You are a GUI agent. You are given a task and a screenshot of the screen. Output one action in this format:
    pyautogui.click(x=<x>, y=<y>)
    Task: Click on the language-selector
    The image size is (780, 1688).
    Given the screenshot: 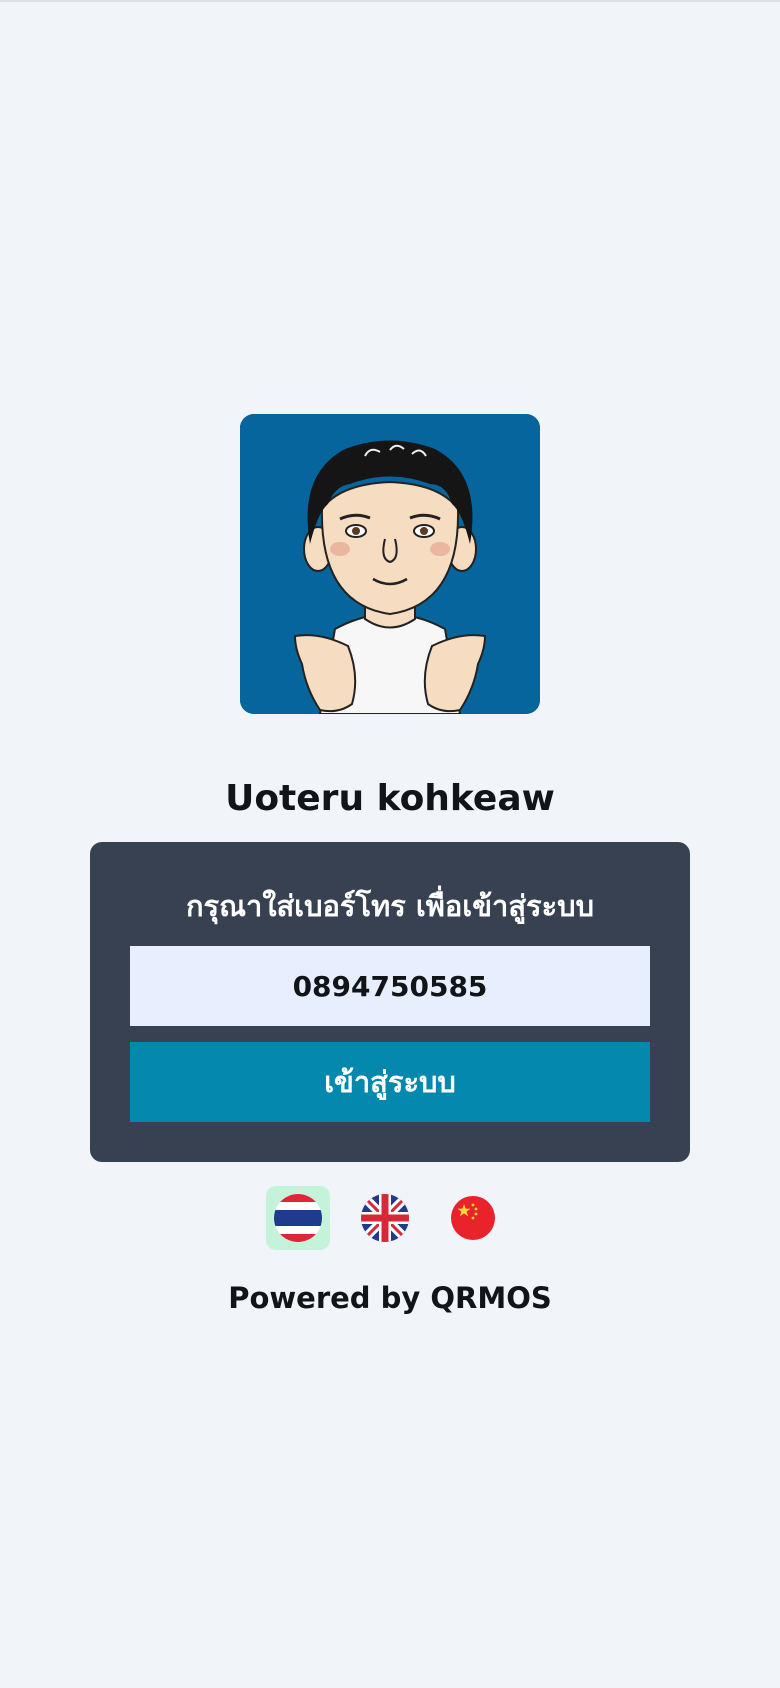 What is the action you would take?
    pyautogui.click(x=390, y=1218)
    